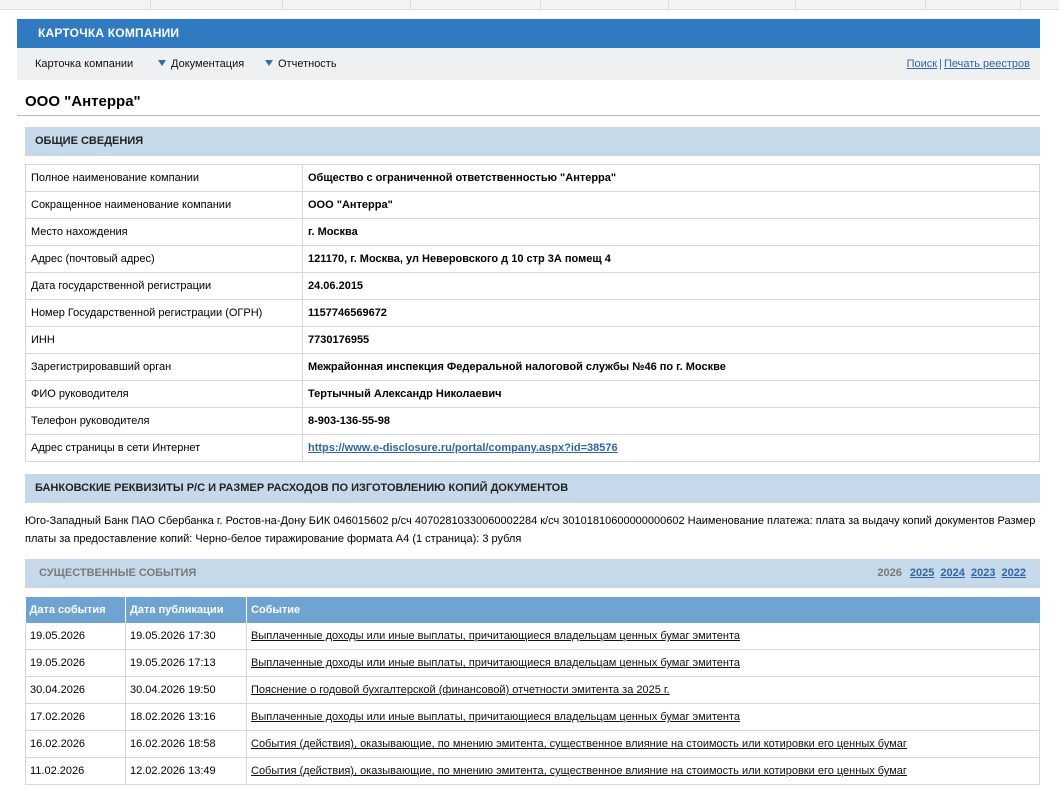  I want to click on event-date: 16.02.2026, so click(75, 744).